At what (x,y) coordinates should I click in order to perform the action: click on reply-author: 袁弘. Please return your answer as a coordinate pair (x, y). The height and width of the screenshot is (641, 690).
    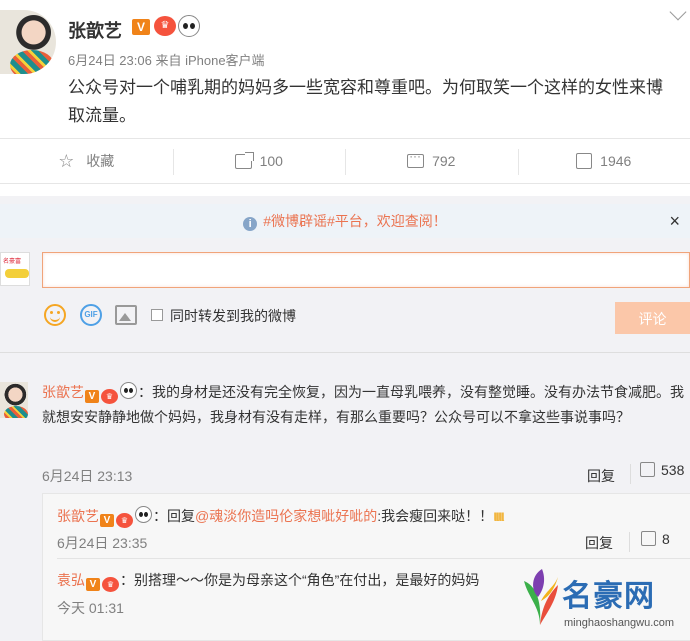
    Looking at the image, I should click on (71, 580).